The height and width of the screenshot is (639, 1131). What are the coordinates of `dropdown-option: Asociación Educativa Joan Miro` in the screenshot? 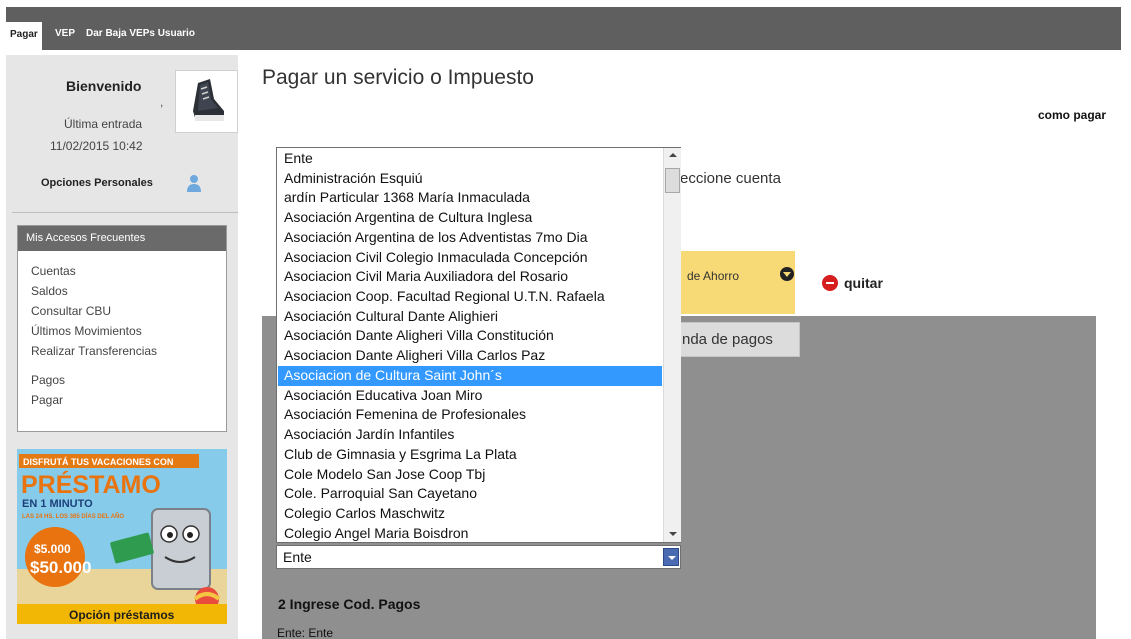 It's located at (470, 396).